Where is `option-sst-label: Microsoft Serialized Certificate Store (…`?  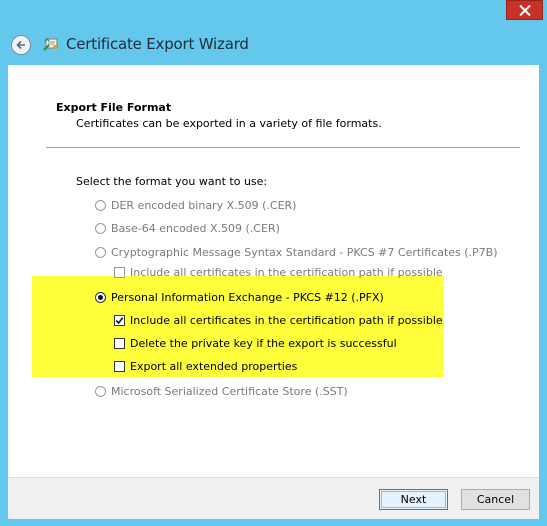
option-sst-label: Microsoft Serialized Certificate Store (… is located at coordinates (229, 391).